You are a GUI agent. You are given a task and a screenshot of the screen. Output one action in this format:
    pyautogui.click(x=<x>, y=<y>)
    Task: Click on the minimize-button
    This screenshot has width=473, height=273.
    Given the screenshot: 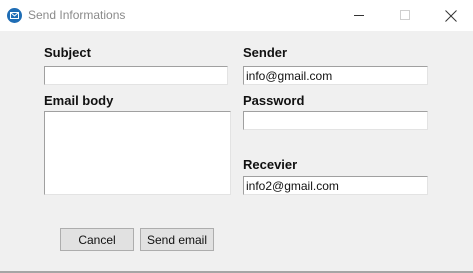 What is the action you would take?
    pyautogui.click(x=359, y=15)
    